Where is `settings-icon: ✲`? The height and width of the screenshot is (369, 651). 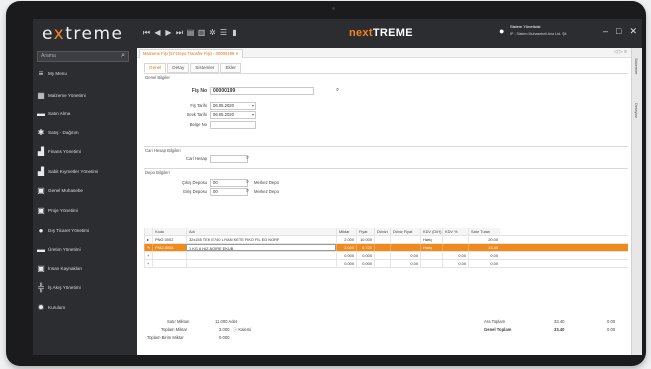
settings-icon: ✲ is located at coordinates (212, 33).